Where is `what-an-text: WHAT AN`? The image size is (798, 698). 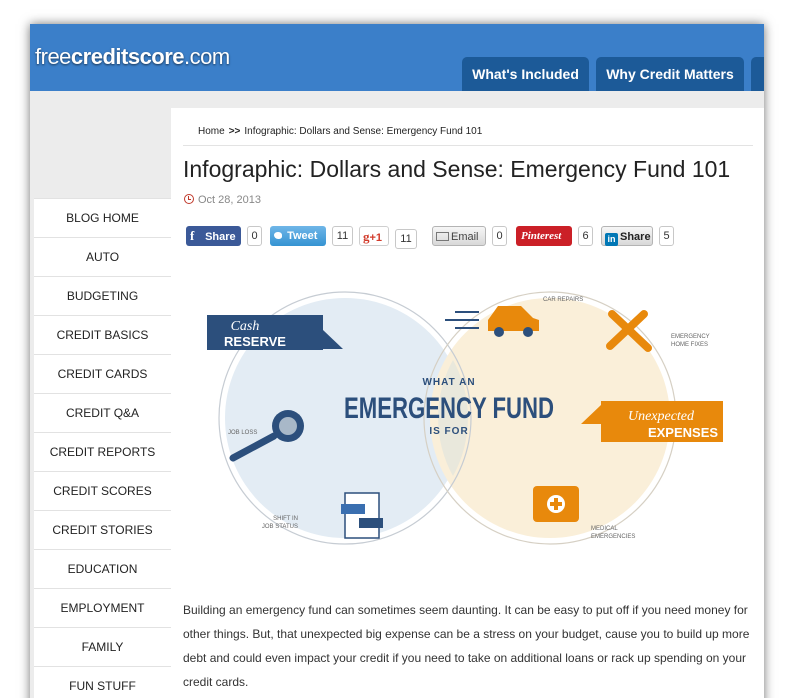
what-an-text: WHAT AN is located at coordinates (448, 382).